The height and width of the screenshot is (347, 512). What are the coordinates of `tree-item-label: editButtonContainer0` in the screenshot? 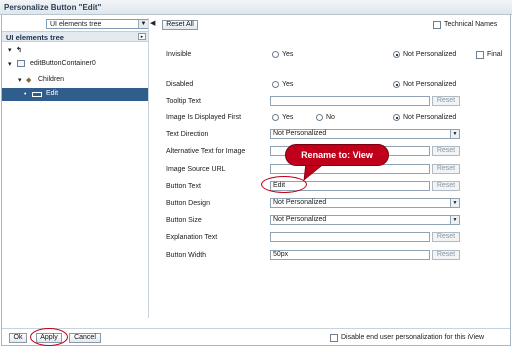 It's located at (63, 63).